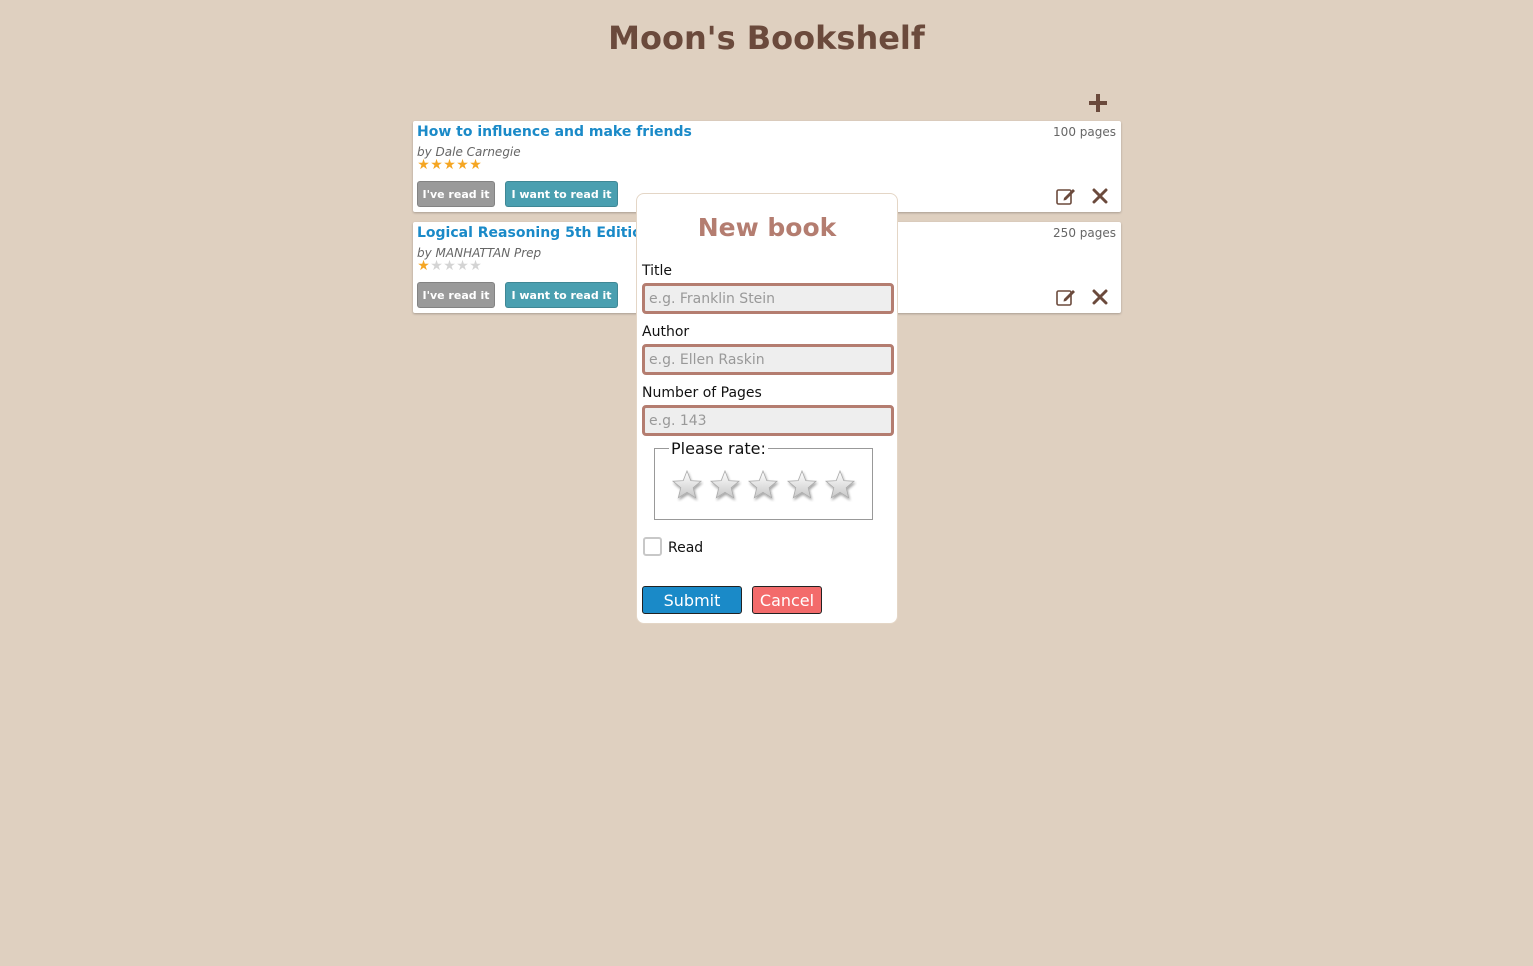 The height and width of the screenshot is (966, 1533). I want to click on rate-star-1-icon, so click(687, 485).